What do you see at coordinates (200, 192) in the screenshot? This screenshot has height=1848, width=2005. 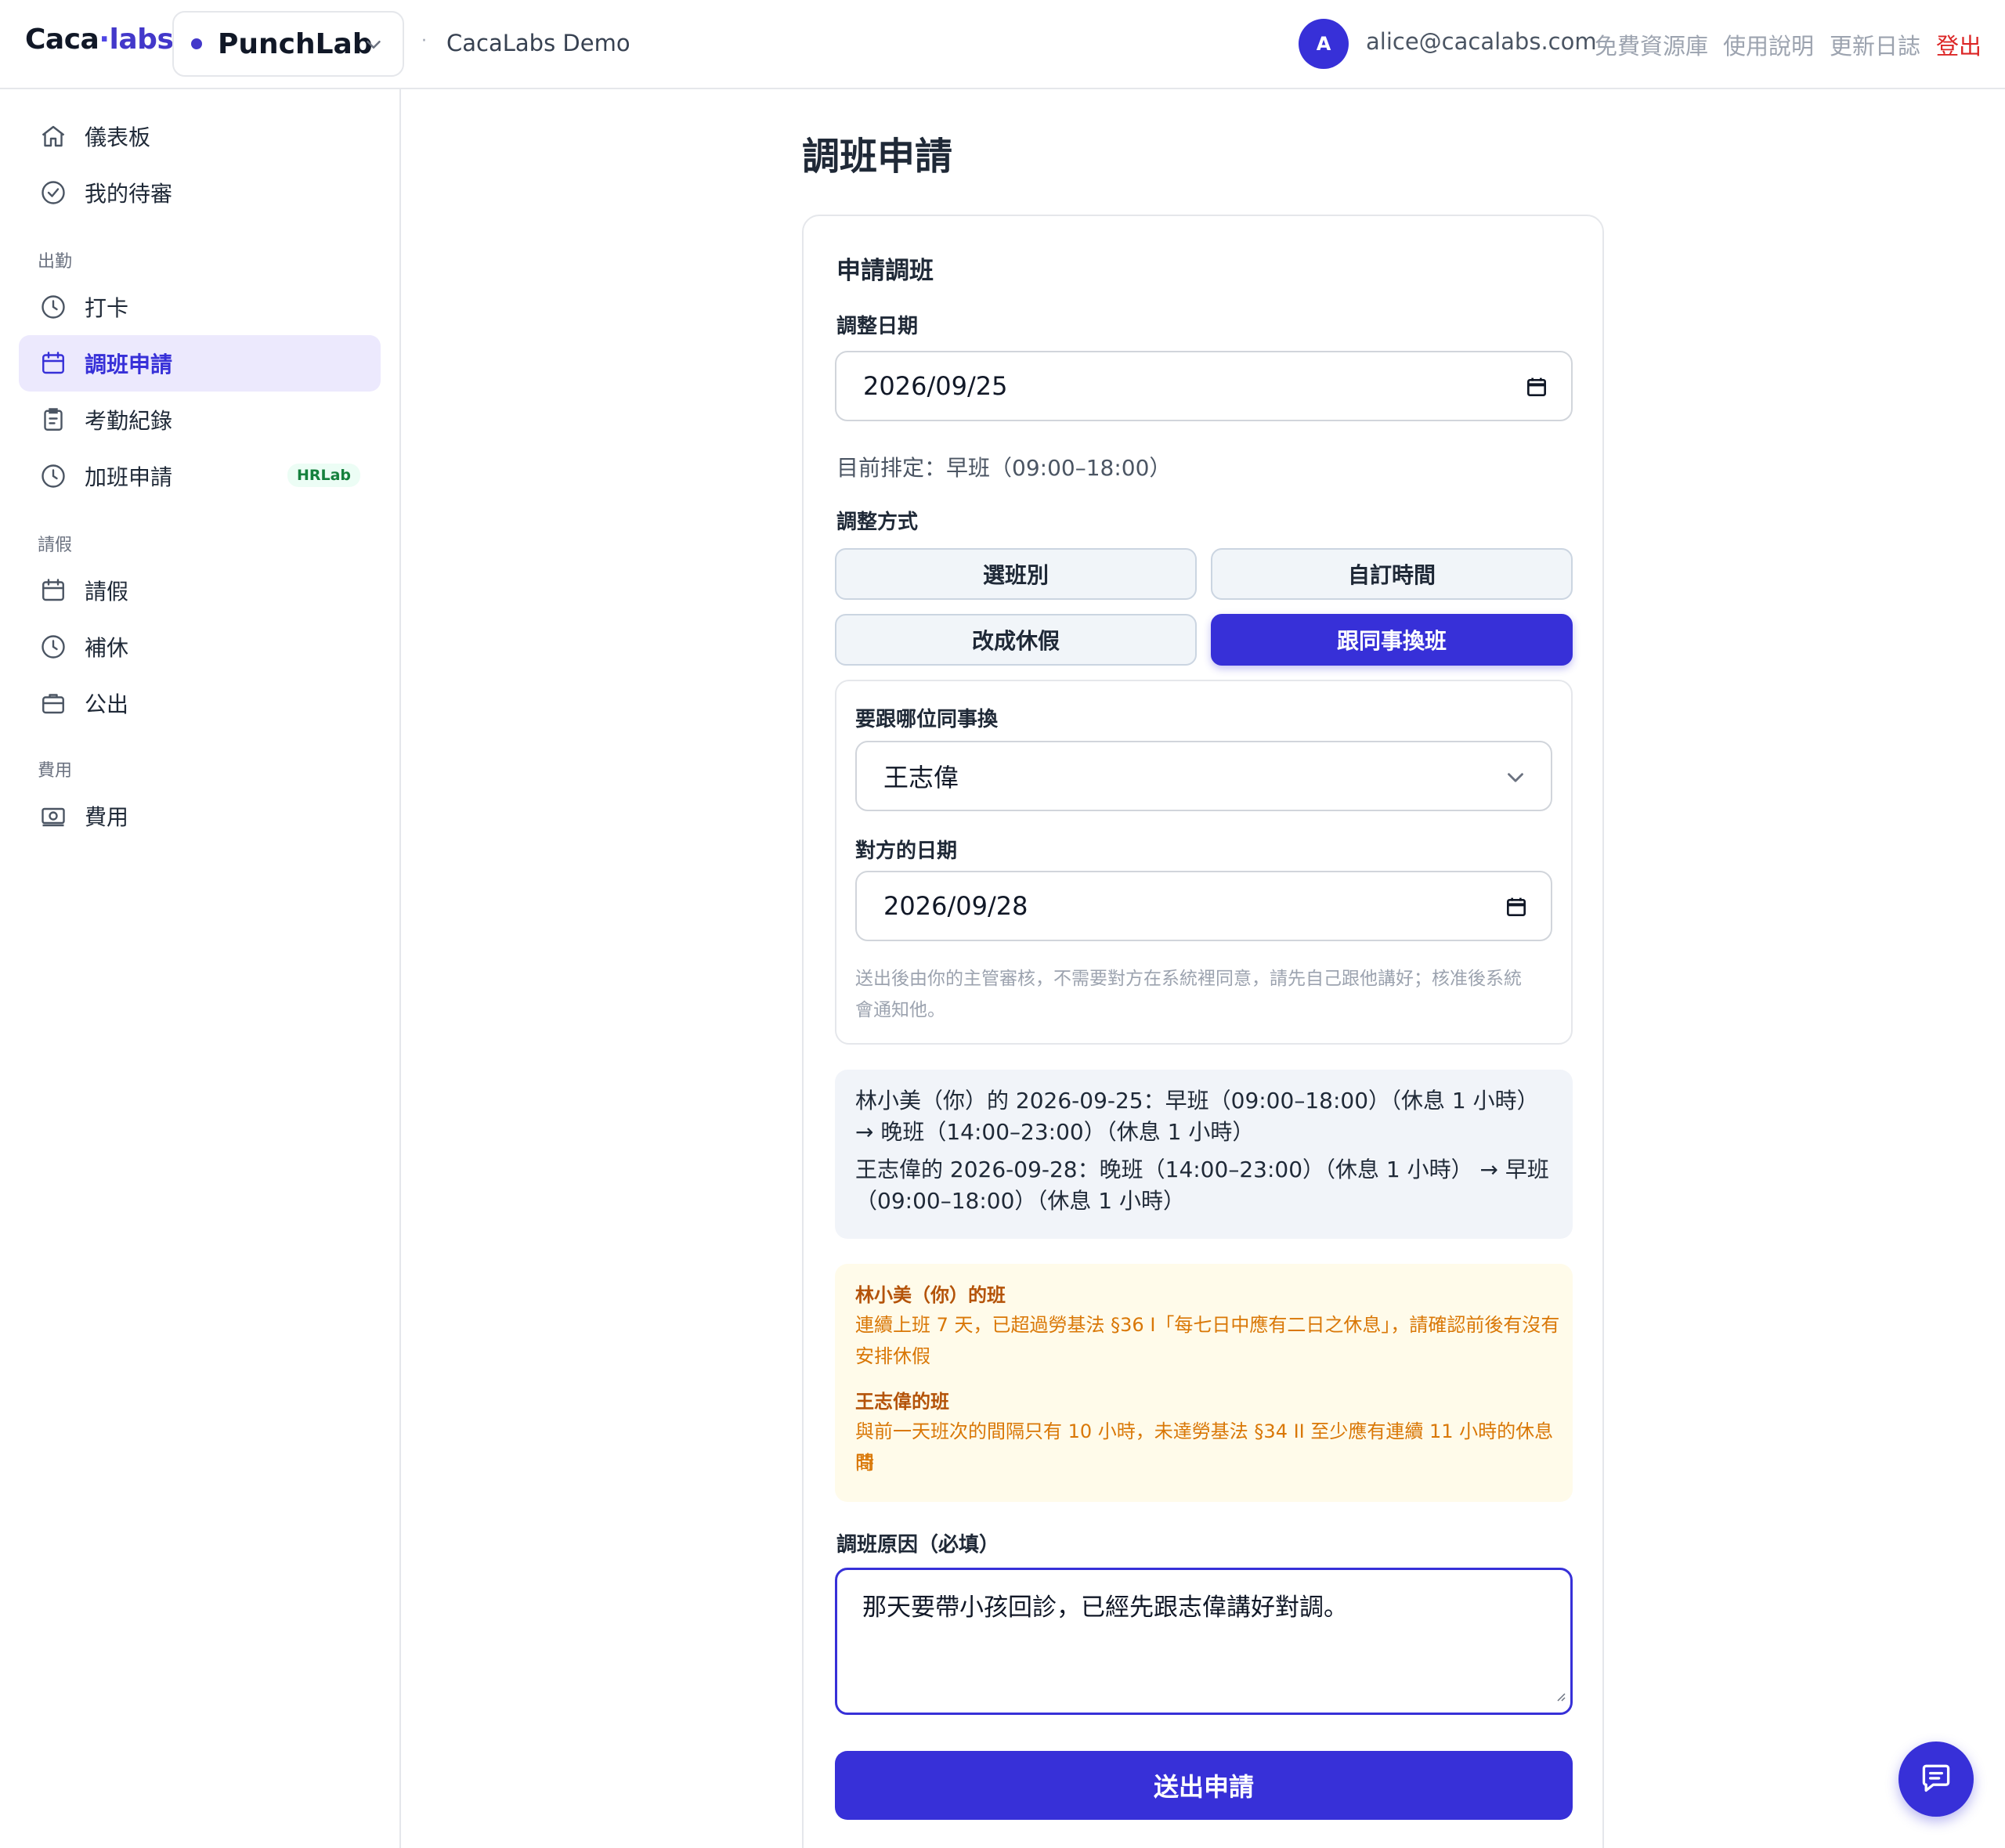 I see `sidebar-item-my-approvals: 我的待審` at bounding box center [200, 192].